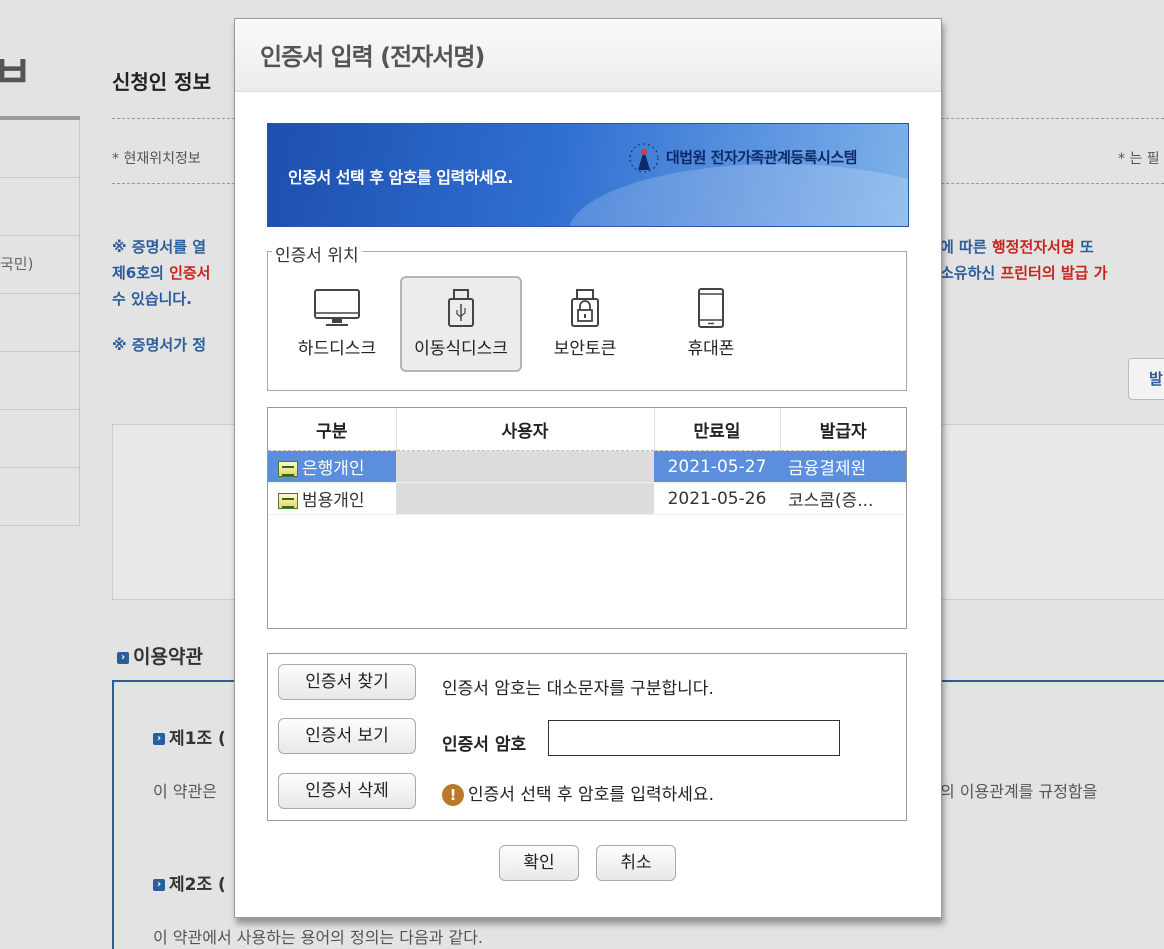 The width and height of the screenshot is (1164, 949). I want to click on location-harddisk: 하드디스크, so click(337, 324).